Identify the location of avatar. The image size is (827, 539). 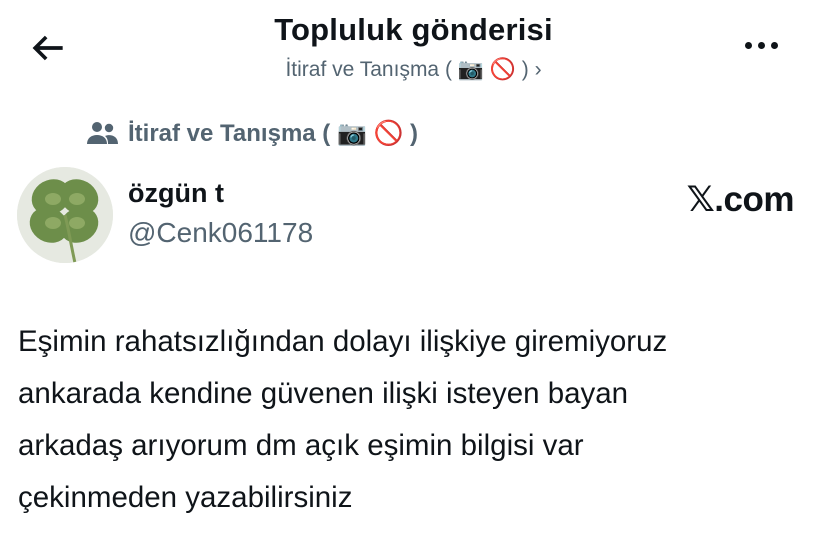
(65, 215).